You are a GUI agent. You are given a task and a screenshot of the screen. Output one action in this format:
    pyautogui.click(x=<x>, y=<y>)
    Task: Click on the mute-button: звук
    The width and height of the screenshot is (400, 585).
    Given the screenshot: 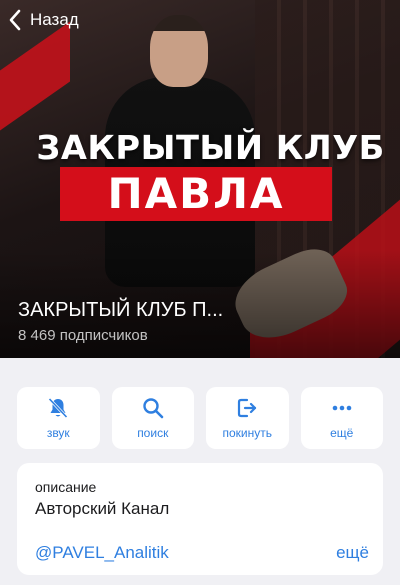 What is the action you would take?
    pyautogui.click(x=58, y=418)
    